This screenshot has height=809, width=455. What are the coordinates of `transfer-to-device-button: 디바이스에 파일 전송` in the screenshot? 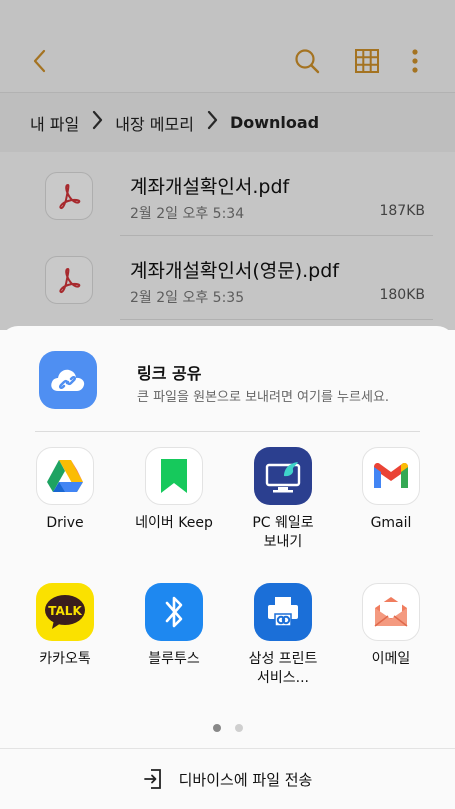 It's located at (227, 779).